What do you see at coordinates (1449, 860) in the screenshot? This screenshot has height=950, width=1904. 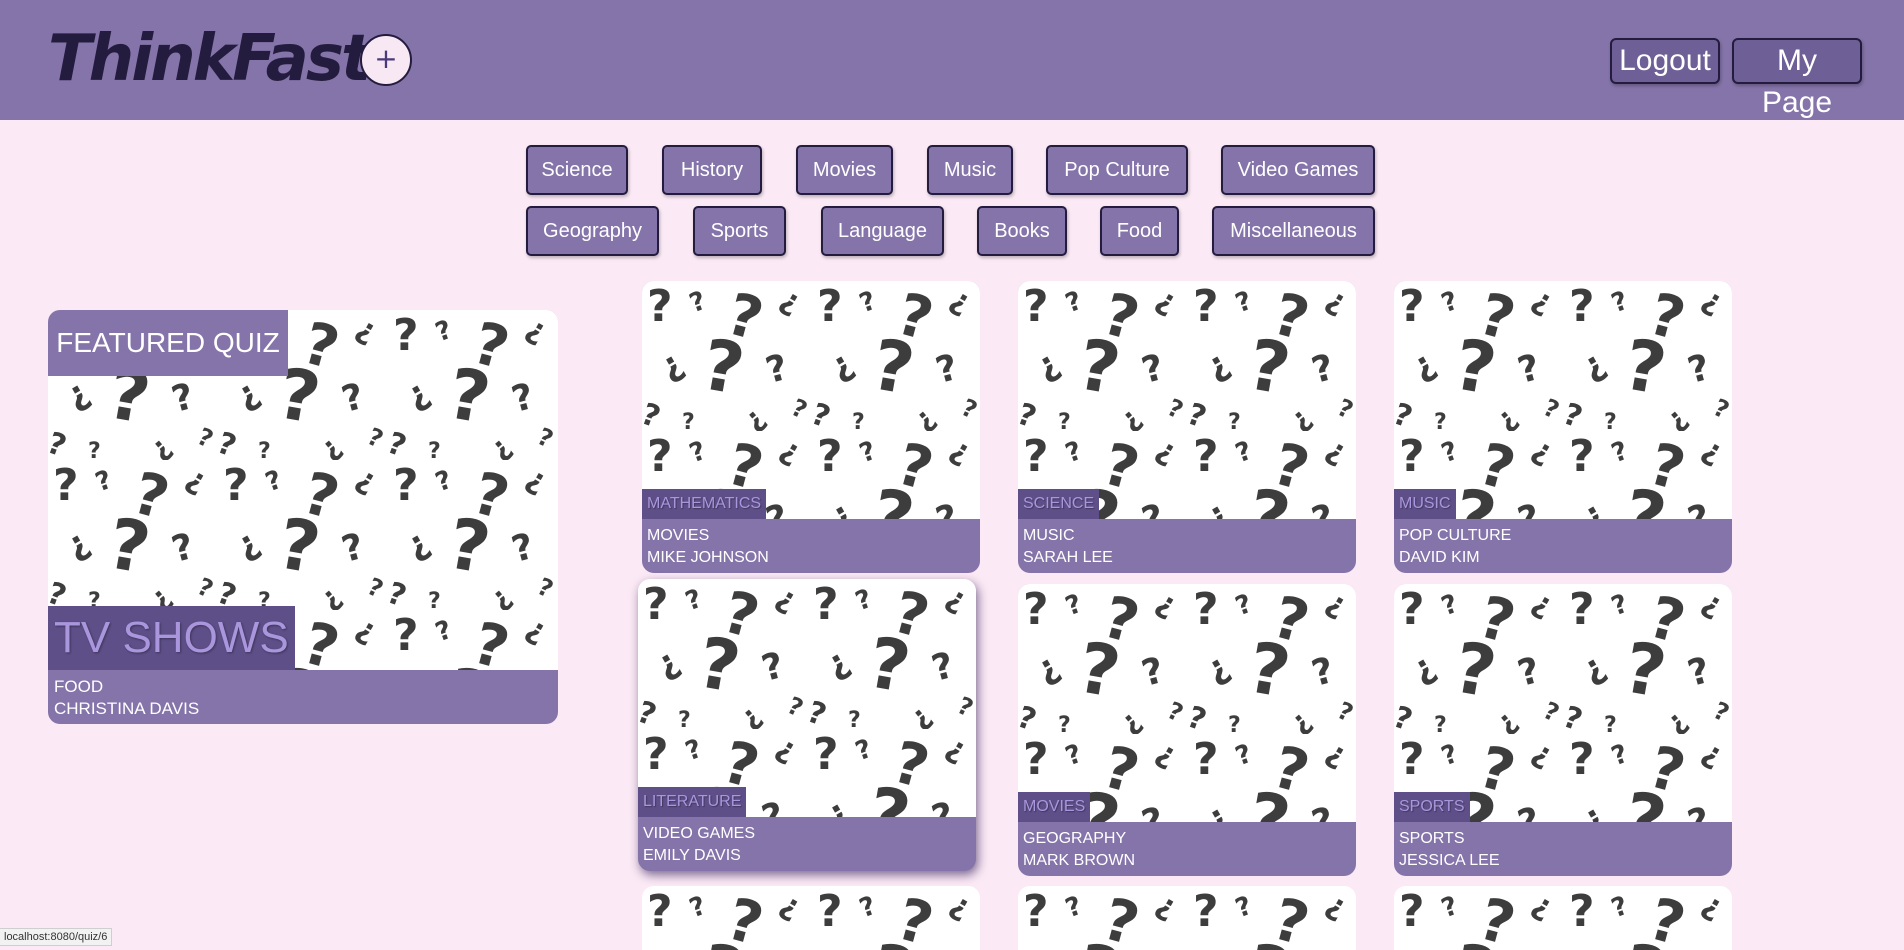 I see `quiz-author: JESSICA LEE` at bounding box center [1449, 860].